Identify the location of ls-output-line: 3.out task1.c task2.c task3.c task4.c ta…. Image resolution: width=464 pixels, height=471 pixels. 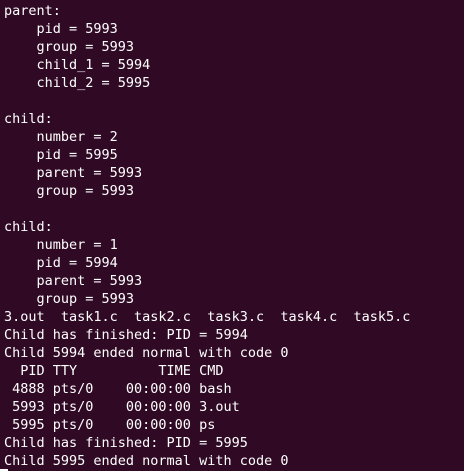
(207, 317).